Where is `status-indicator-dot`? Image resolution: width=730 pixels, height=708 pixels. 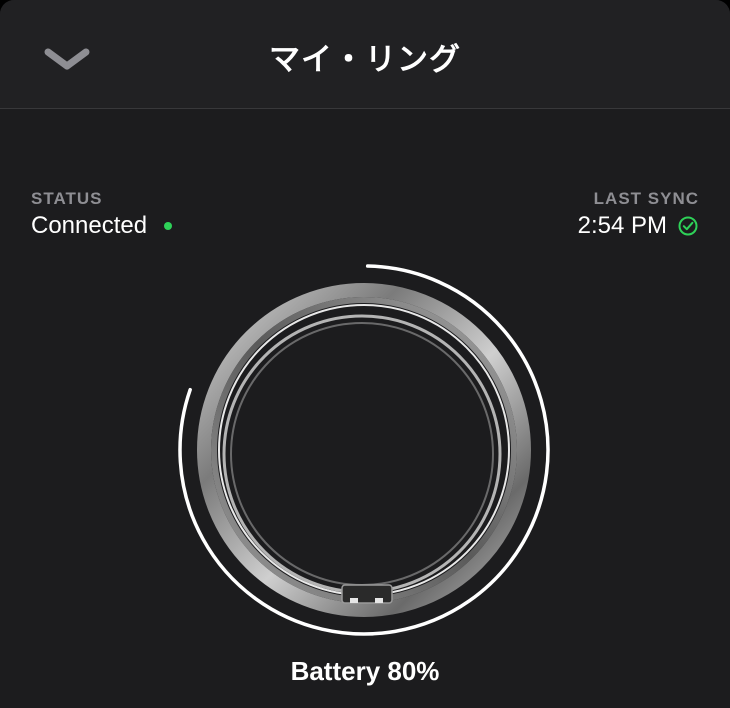 status-indicator-dot is located at coordinates (168, 226).